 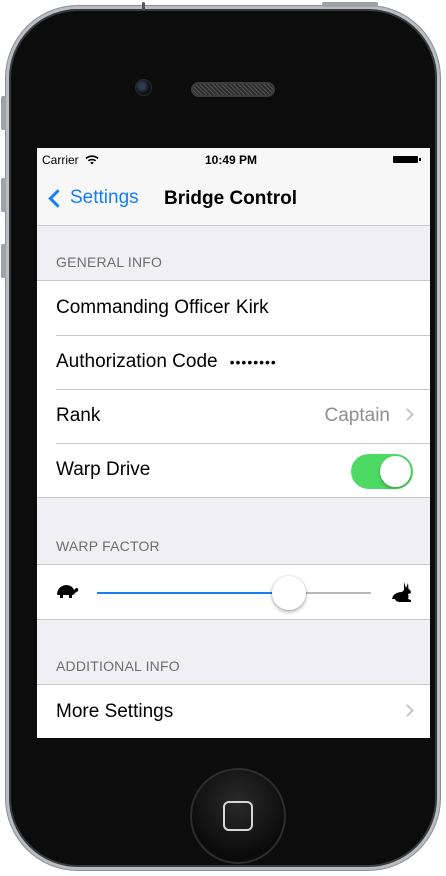 I want to click on wifi-icon, so click(x=92, y=160).